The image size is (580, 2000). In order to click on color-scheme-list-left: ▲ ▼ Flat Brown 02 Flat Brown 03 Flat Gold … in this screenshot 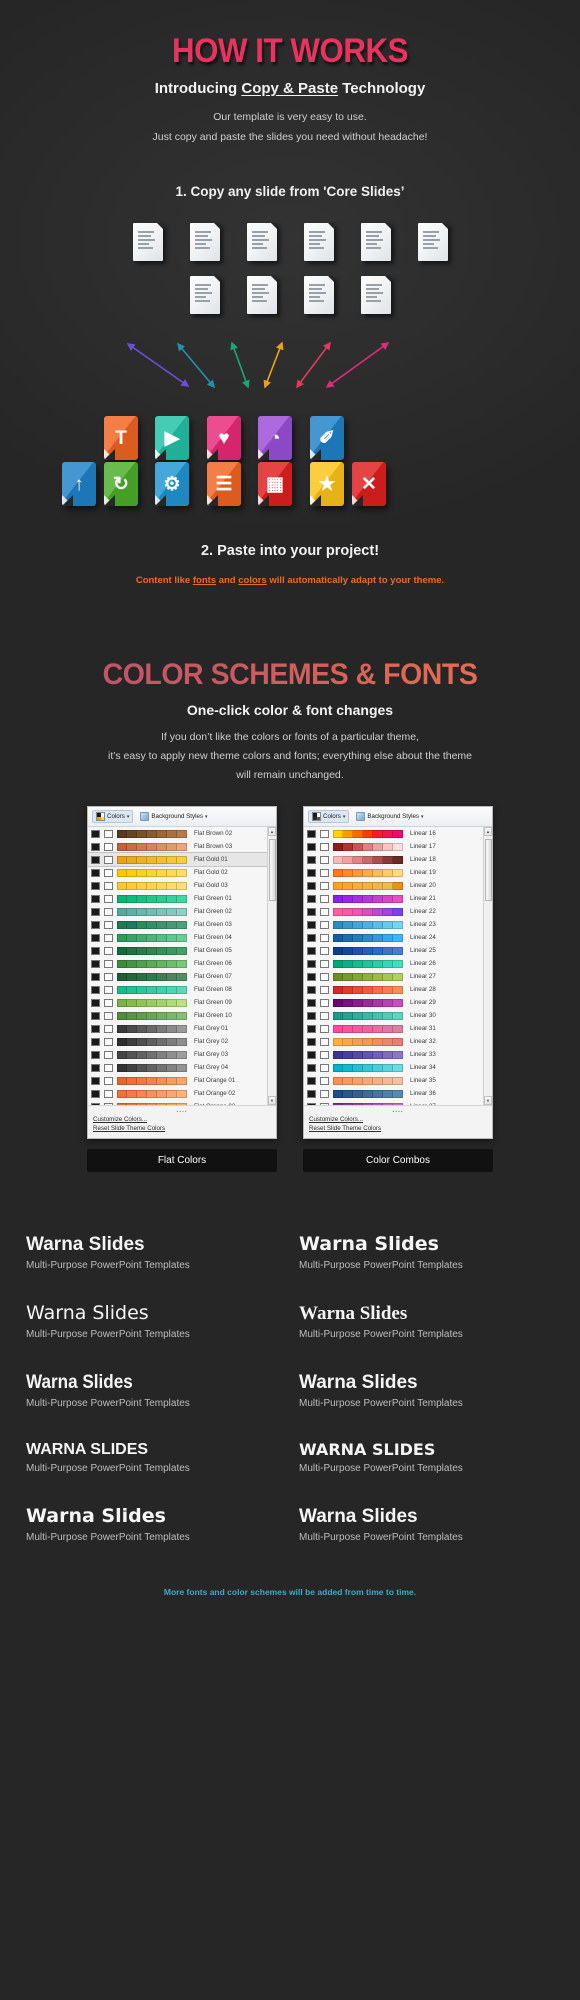, I will do `click(182, 966)`.